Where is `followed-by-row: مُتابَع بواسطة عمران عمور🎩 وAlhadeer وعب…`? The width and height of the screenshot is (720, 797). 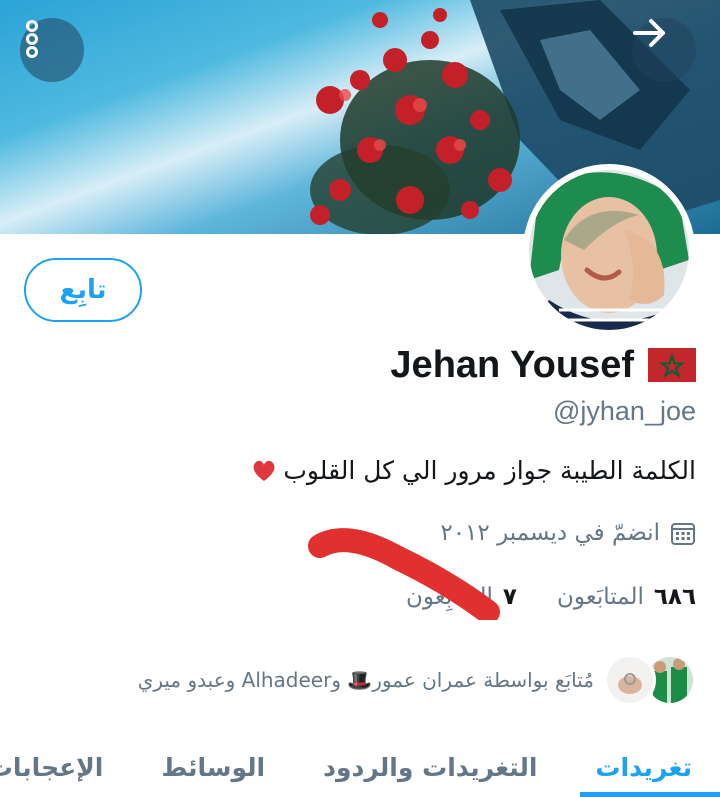
followed-by-row: مُتابَع بواسطة عمران عمور🎩 وAlhadeer وعب… is located at coordinates (417, 680).